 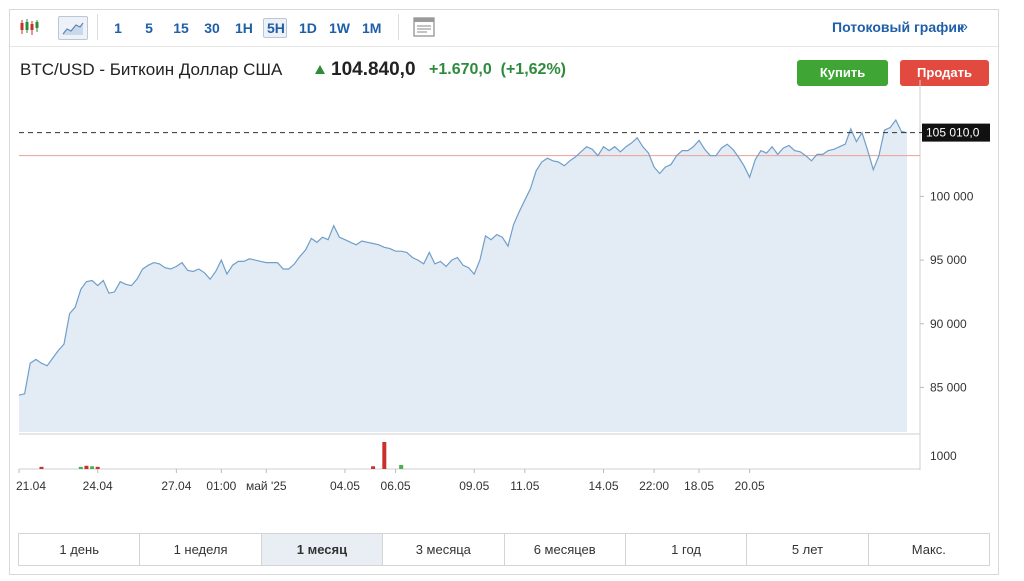 I want to click on x-tick-label: 24.04, so click(x=98, y=486).